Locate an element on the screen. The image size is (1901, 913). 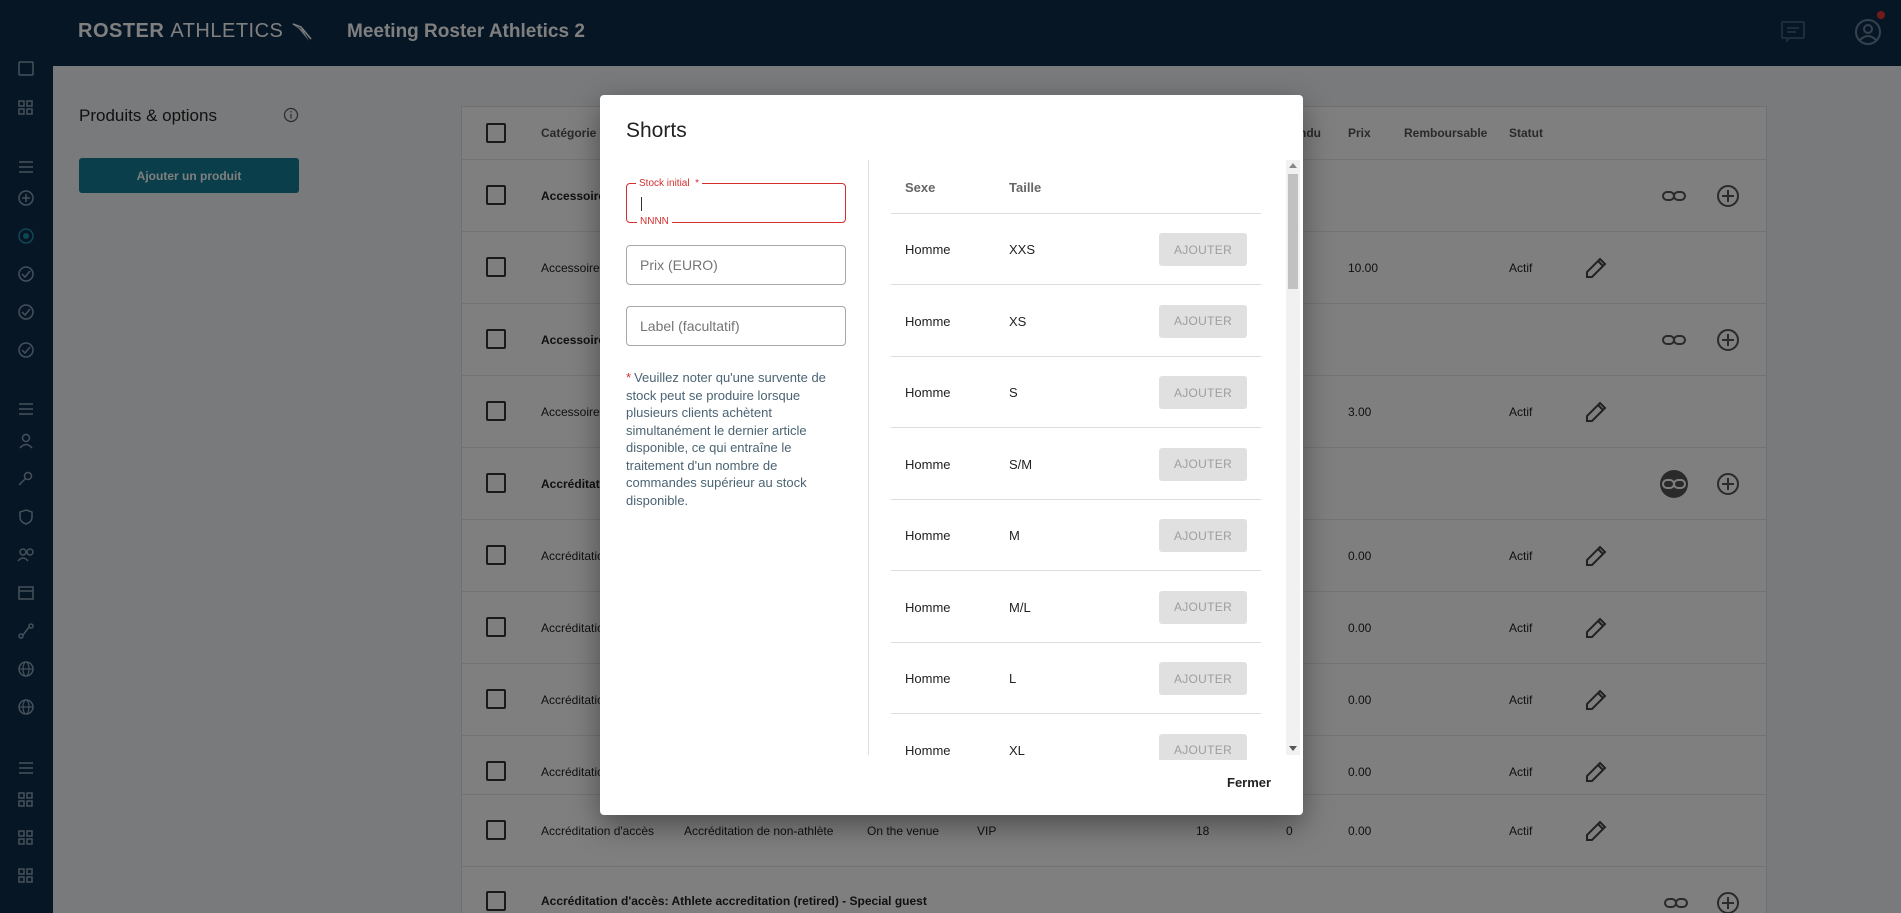
size-row-size: L is located at coordinates (1013, 678).